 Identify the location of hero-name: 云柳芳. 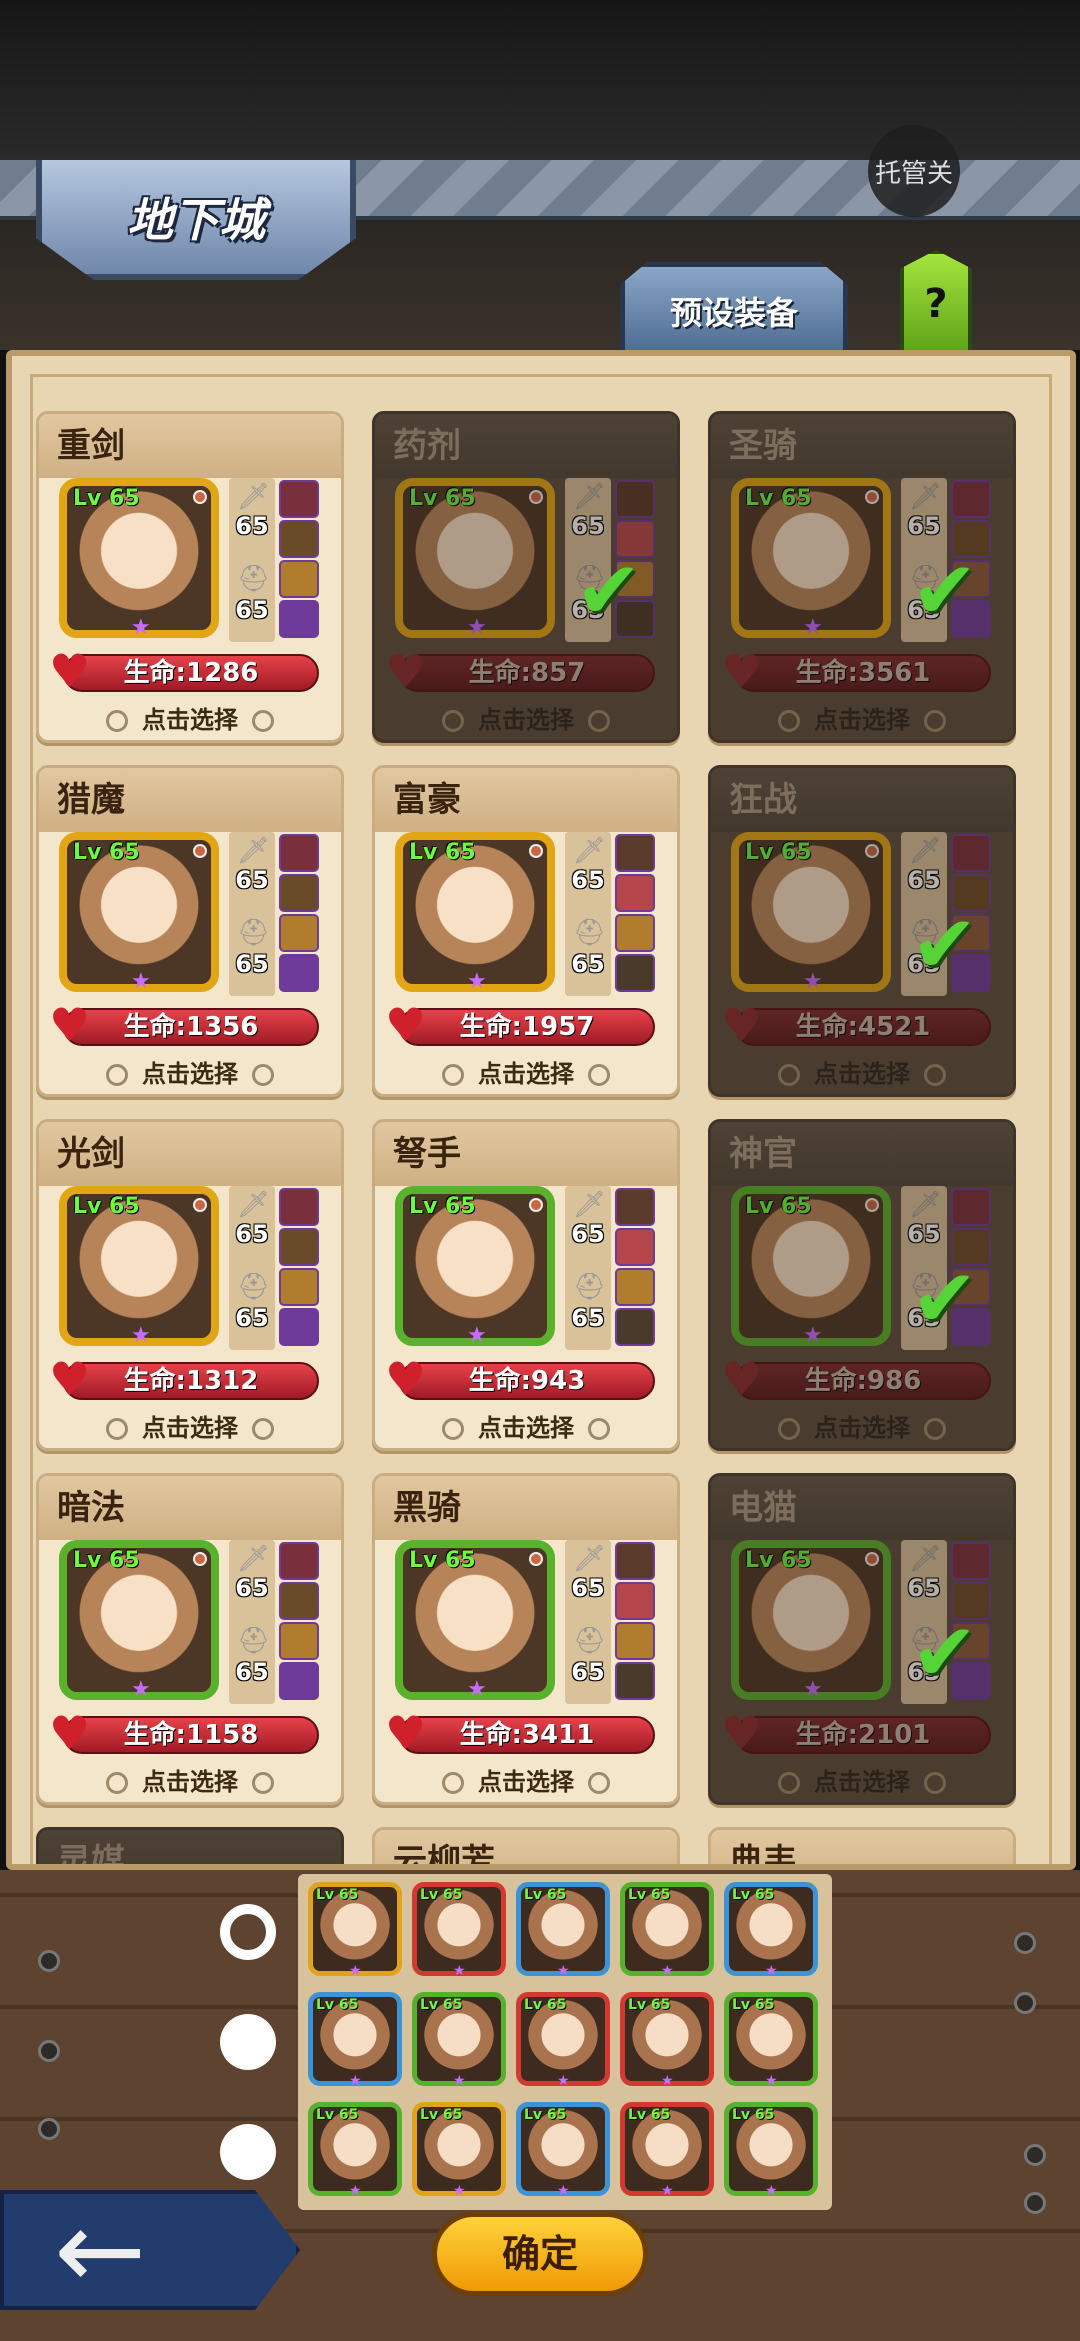
(526, 1847).